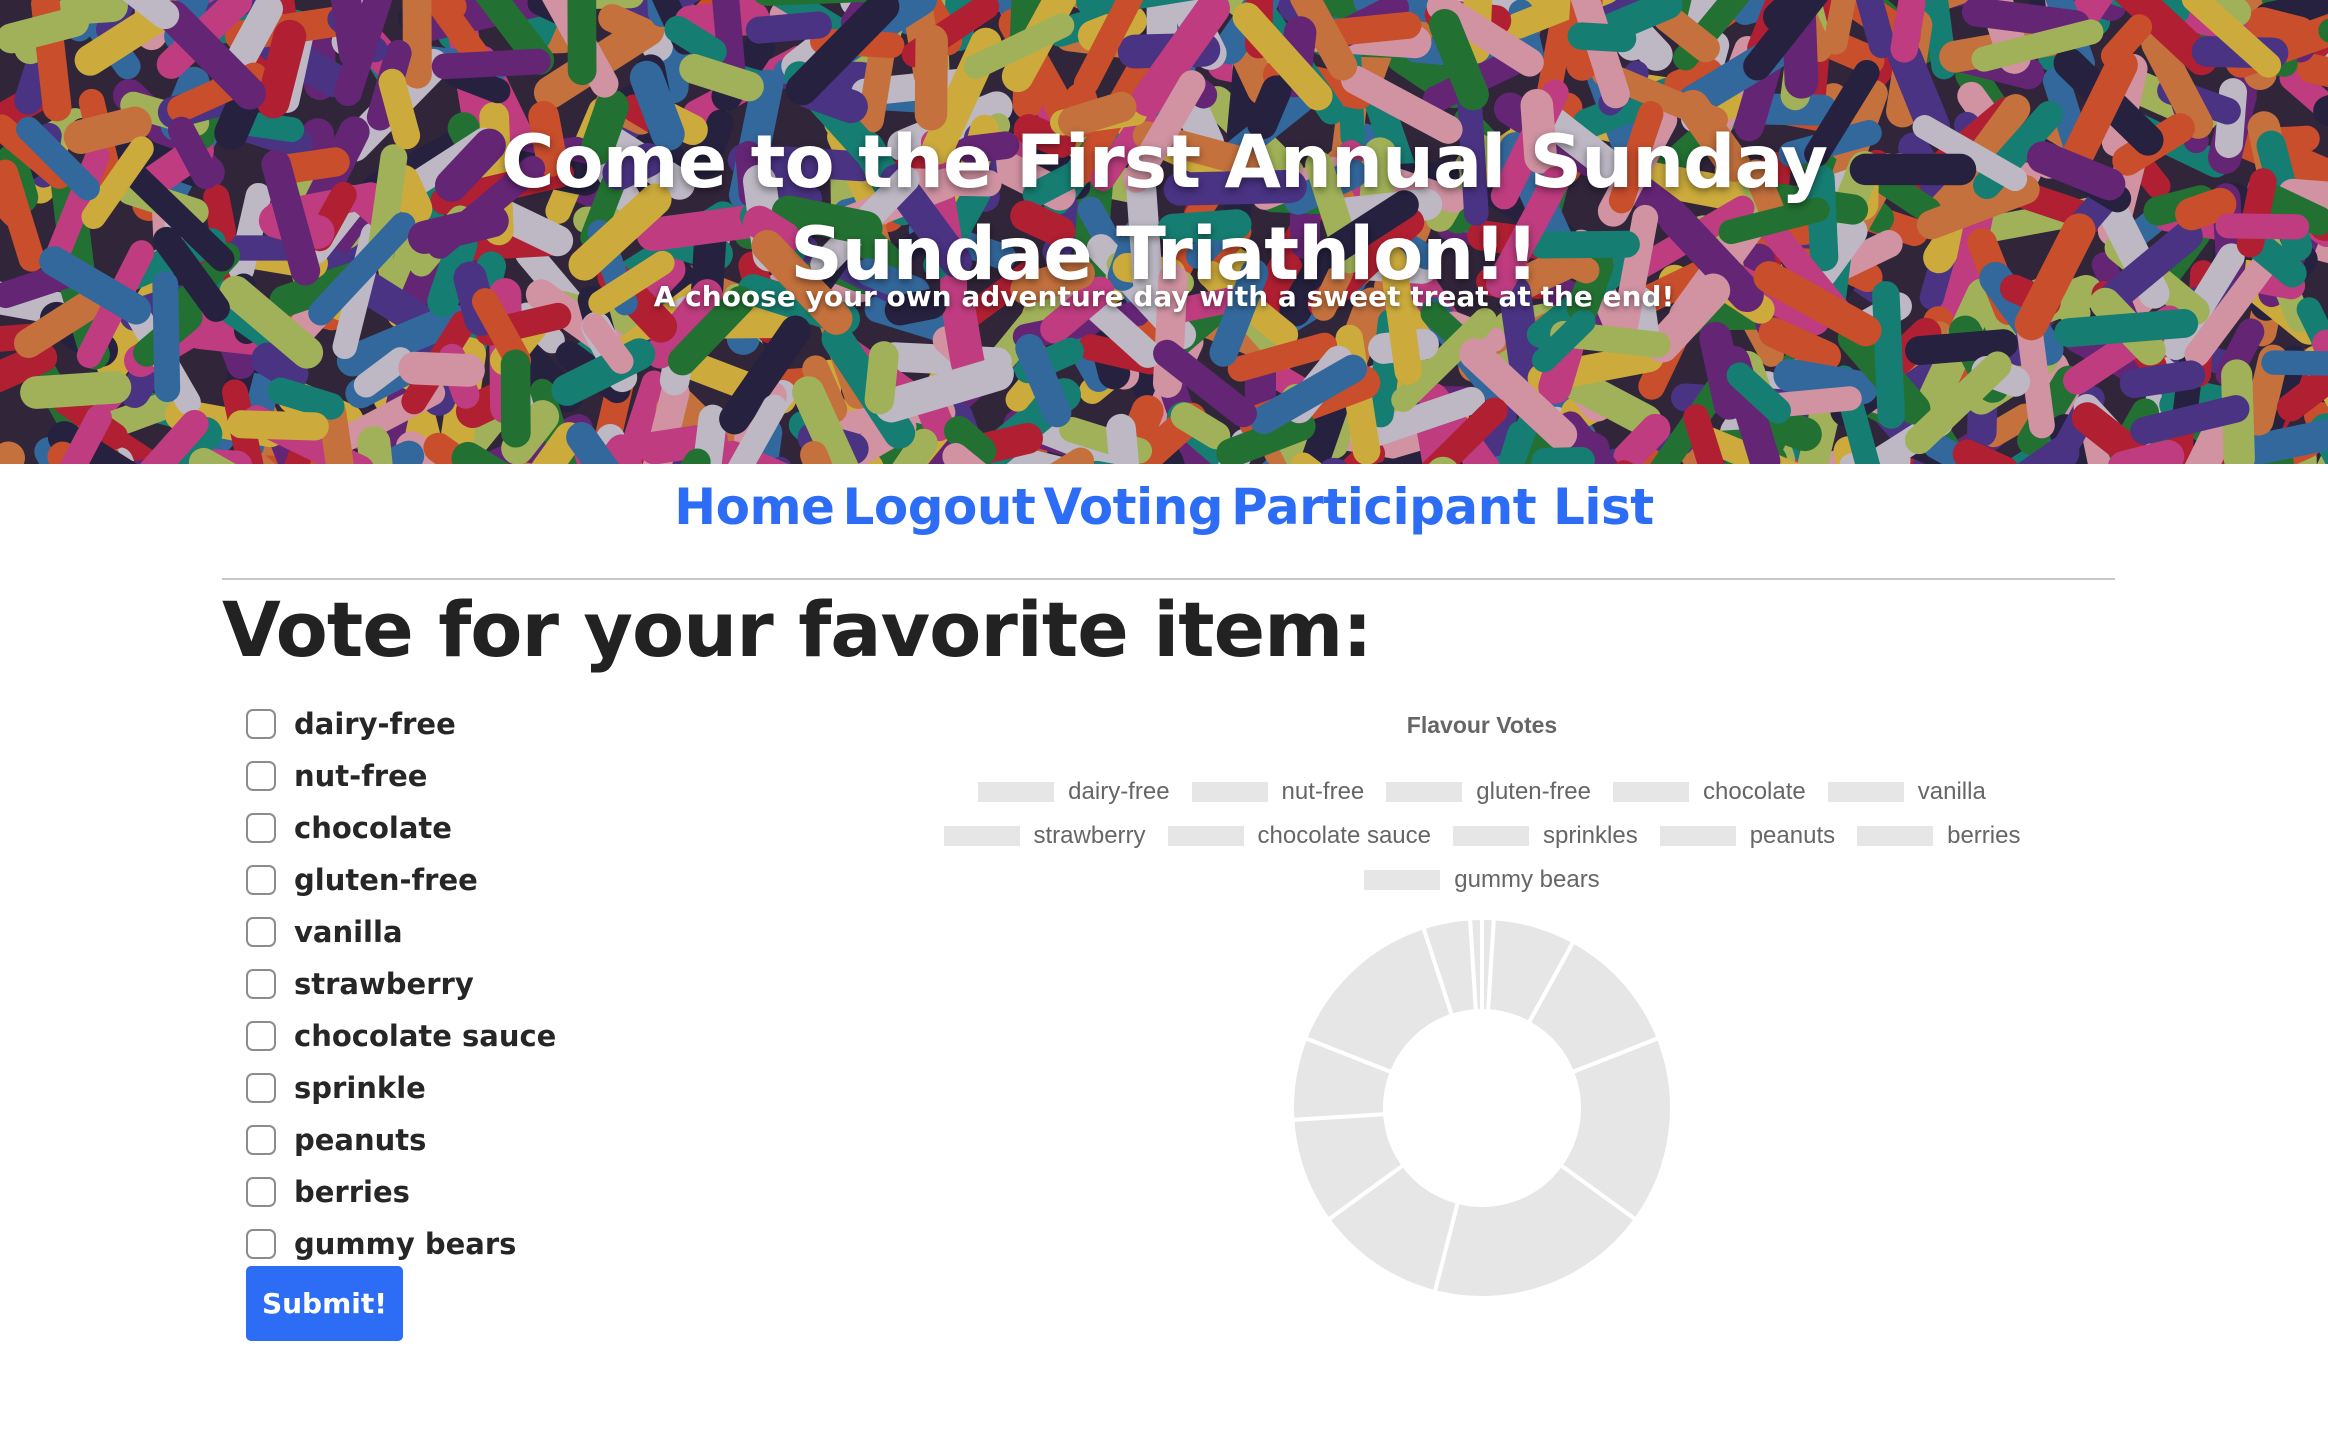  What do you see at coordinates (1906, 792) in the screenshot?
I see `legend-item: vanilla` at bounding box center [1906, 792].